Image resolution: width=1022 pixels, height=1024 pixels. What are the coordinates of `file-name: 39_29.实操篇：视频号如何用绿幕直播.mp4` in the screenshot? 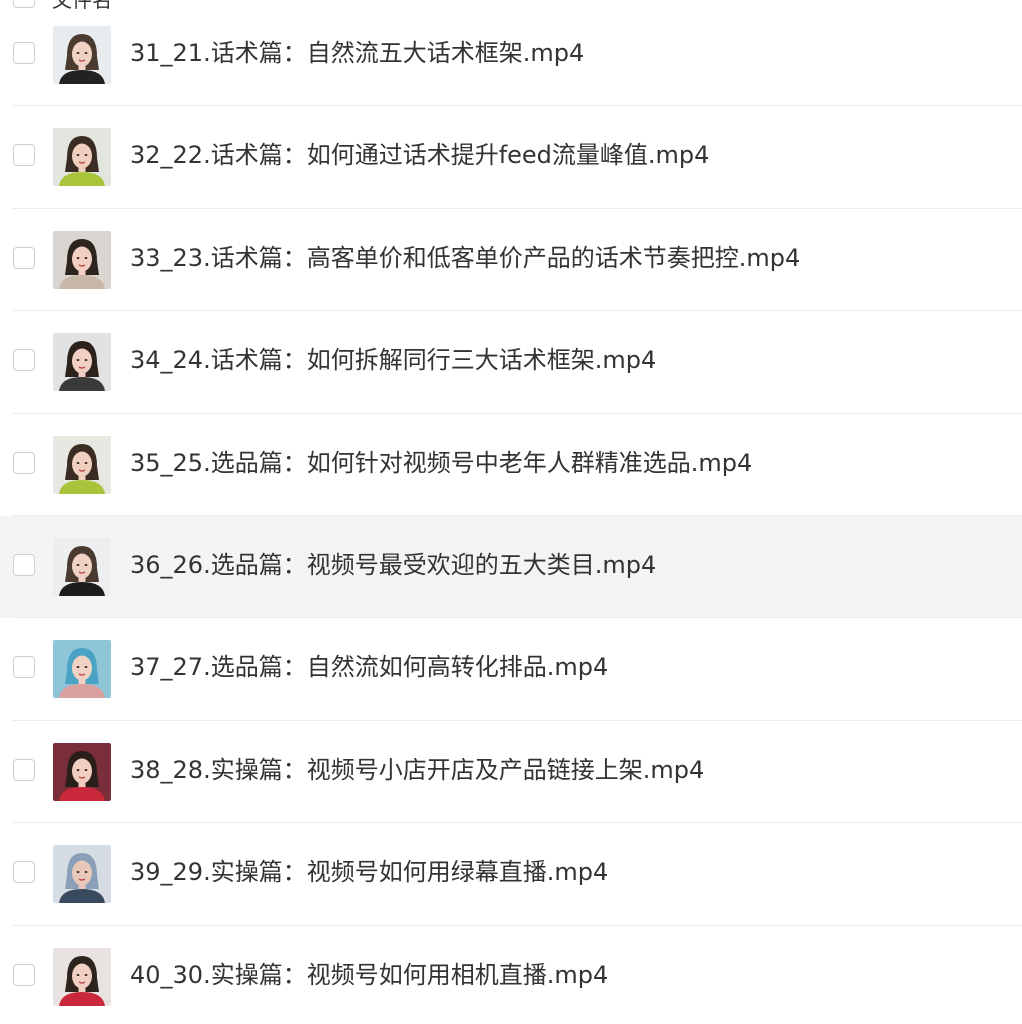 It's located at (369, 872).